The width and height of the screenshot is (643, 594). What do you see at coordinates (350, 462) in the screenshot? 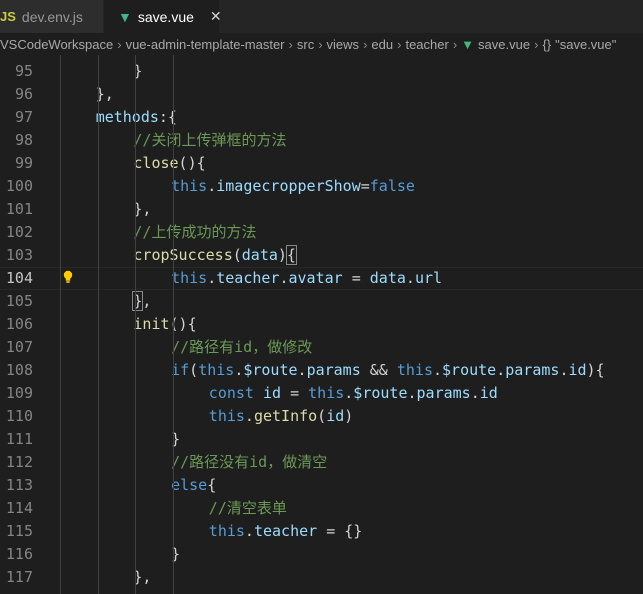
I see `code-text: //路径没有id，做清空` at bounding box center [350, 462].